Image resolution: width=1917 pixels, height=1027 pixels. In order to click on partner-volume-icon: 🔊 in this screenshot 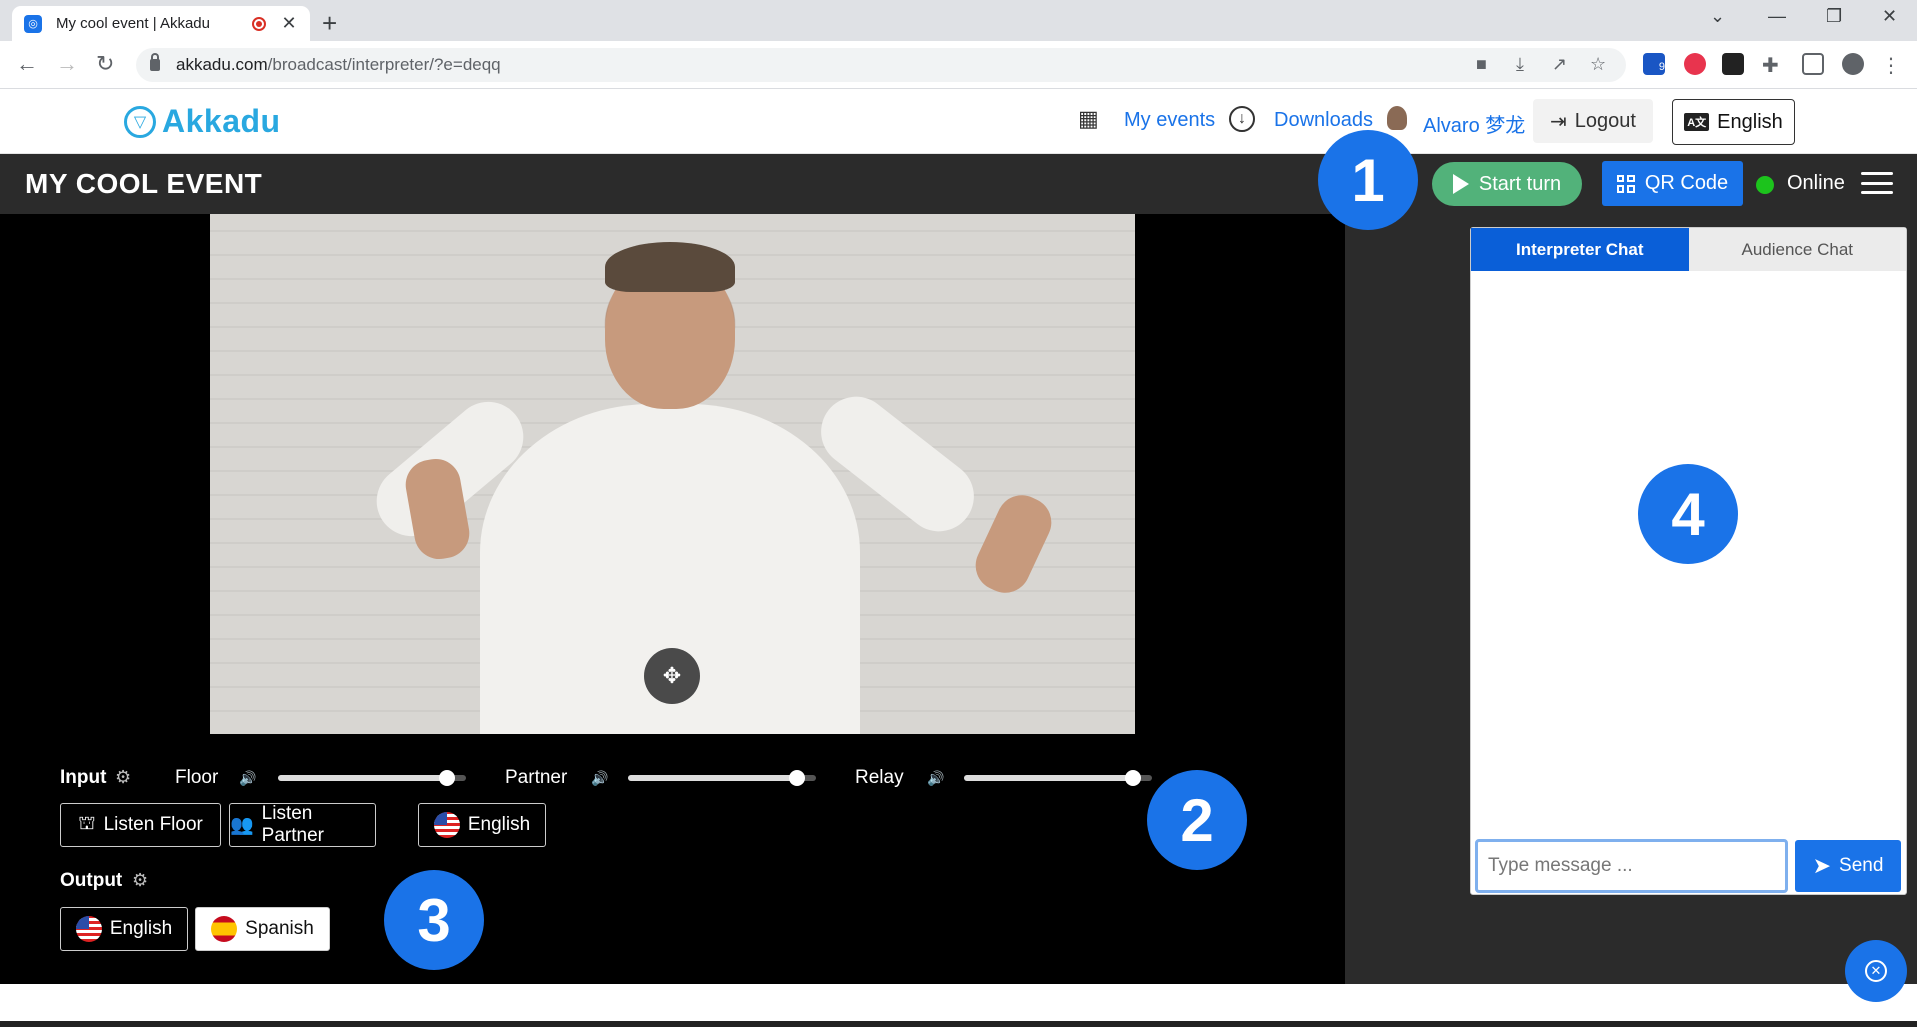, I will do `click(600, 778)`.